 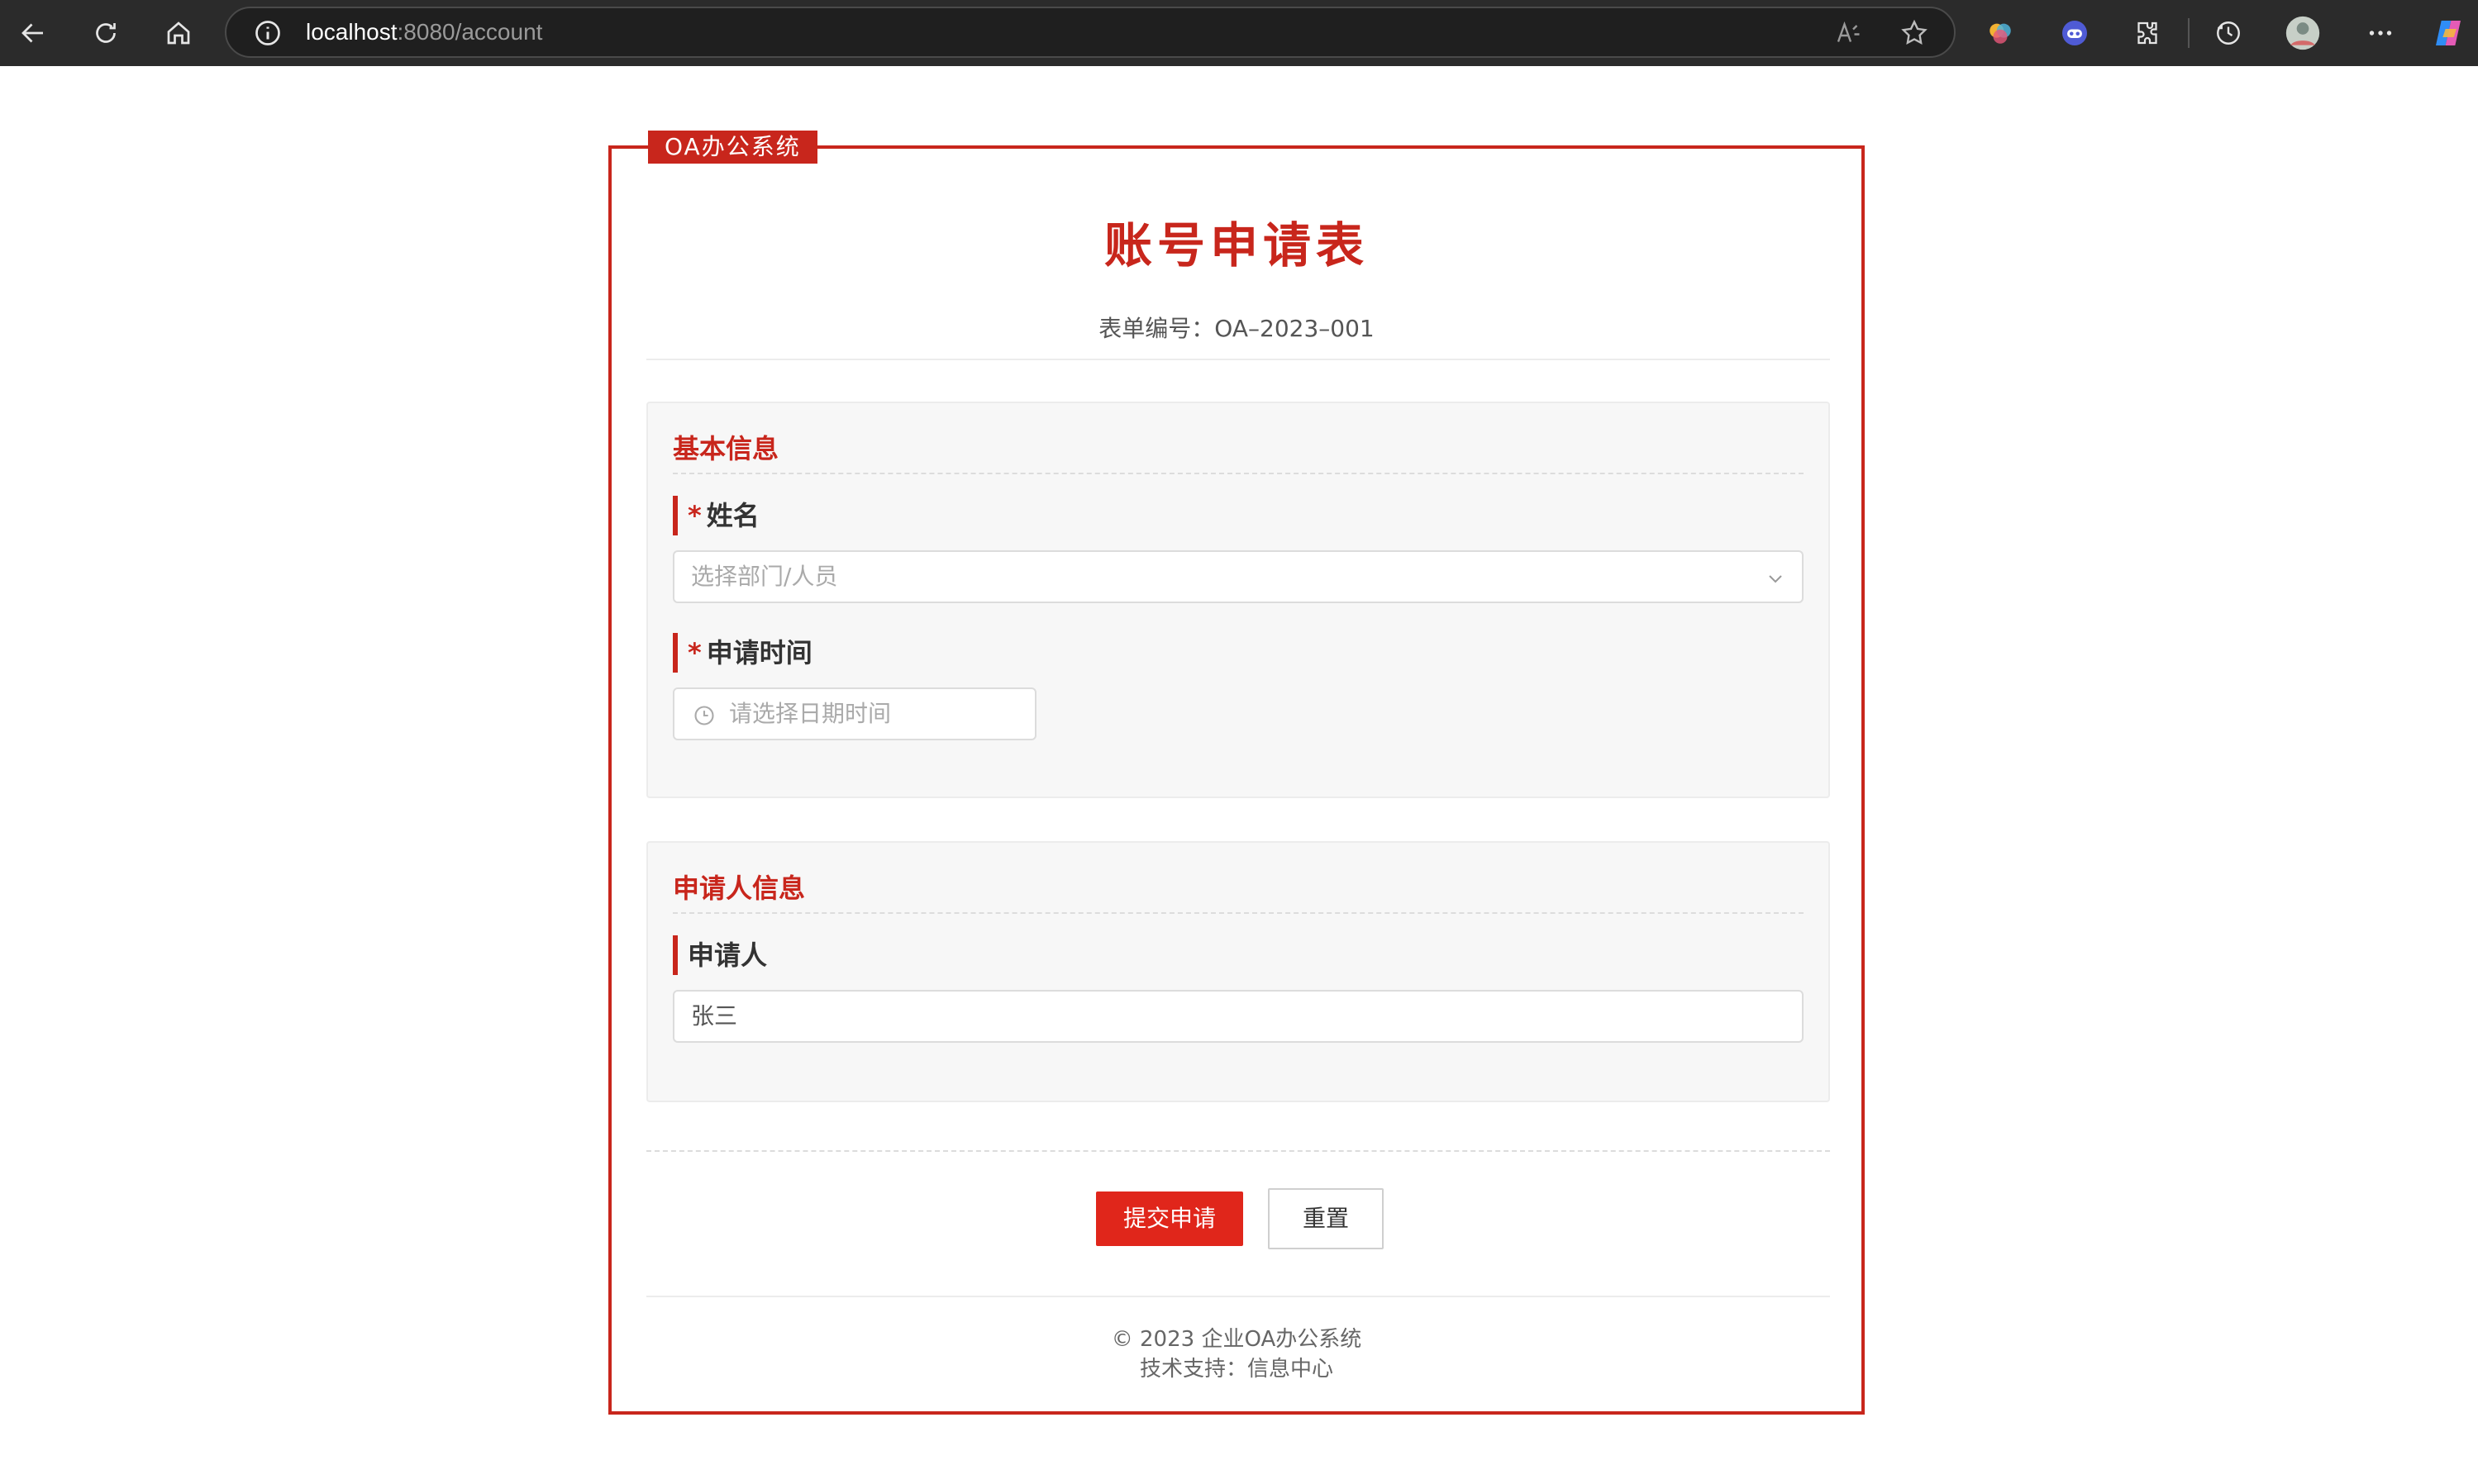 What do you see at coordinates (1236, 328) in the screenshot?
I see `form-number: 表单编号：OA–2023–001` at bounding box center [1236, 328].